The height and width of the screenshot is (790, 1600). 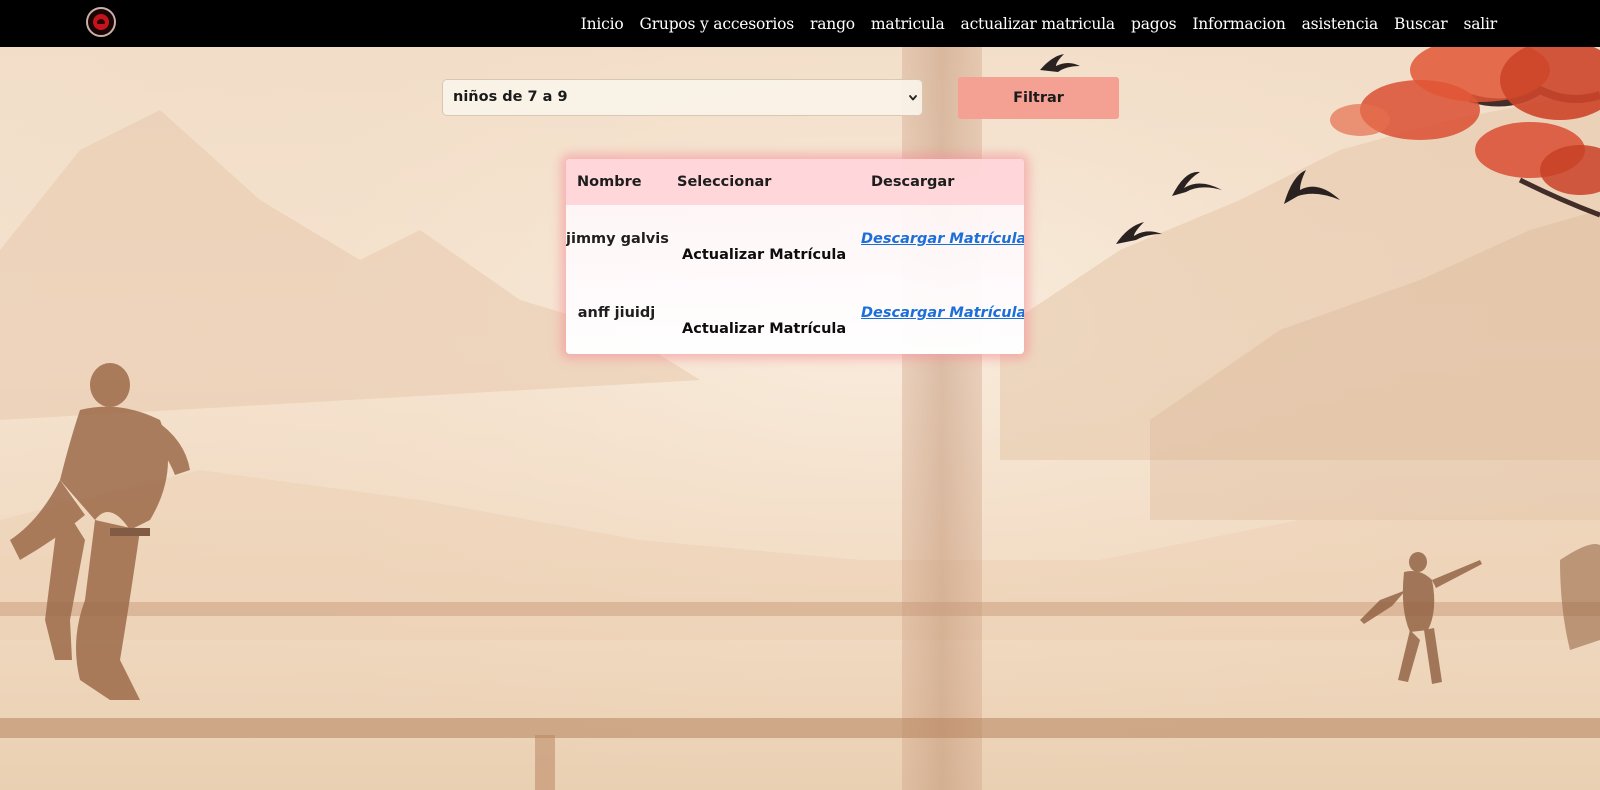 What do you see at coordinates (795, 182) in the screenshot?
I see `table-header: Nombre Seleccionar Descargar` at bounding box center [795, 182].